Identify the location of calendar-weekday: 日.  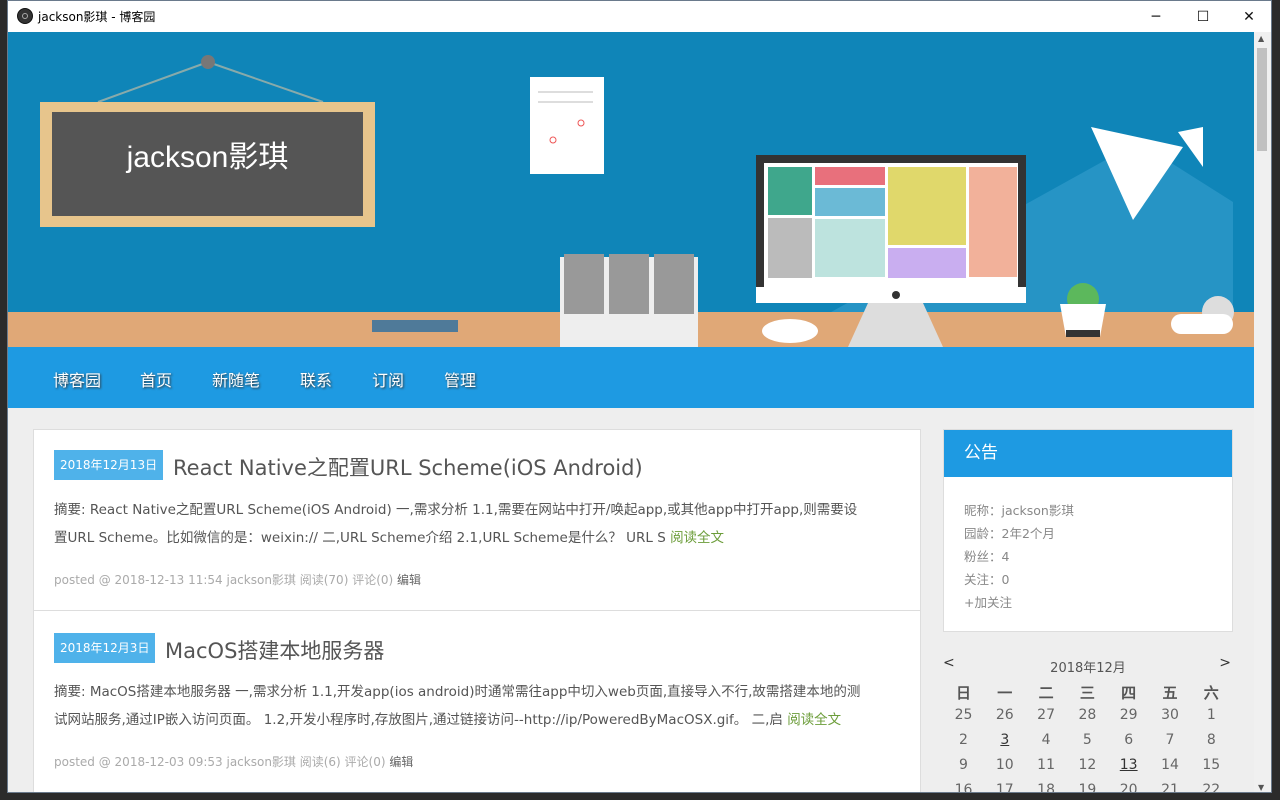
(963, 693).